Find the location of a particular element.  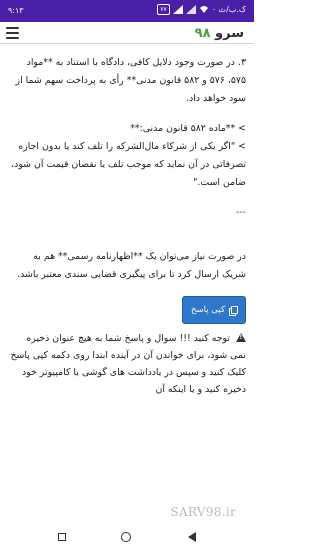

watermark: SARV98.ir is located at coordinates (203, 512).